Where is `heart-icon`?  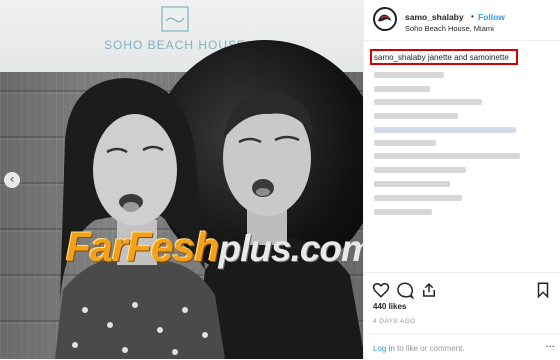
heart-icon is located at coordinates (381, 290).